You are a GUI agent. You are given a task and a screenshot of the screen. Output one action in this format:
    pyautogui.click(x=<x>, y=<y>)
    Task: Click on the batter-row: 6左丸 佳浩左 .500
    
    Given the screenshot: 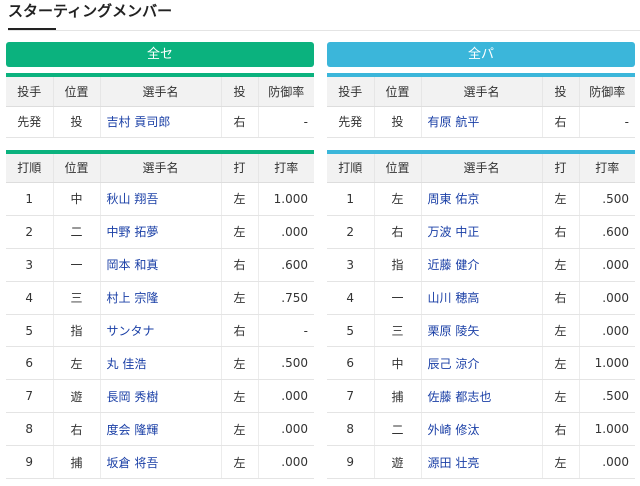 What is the action you would take?
    pyautogui.click(x=160, y=363)
    